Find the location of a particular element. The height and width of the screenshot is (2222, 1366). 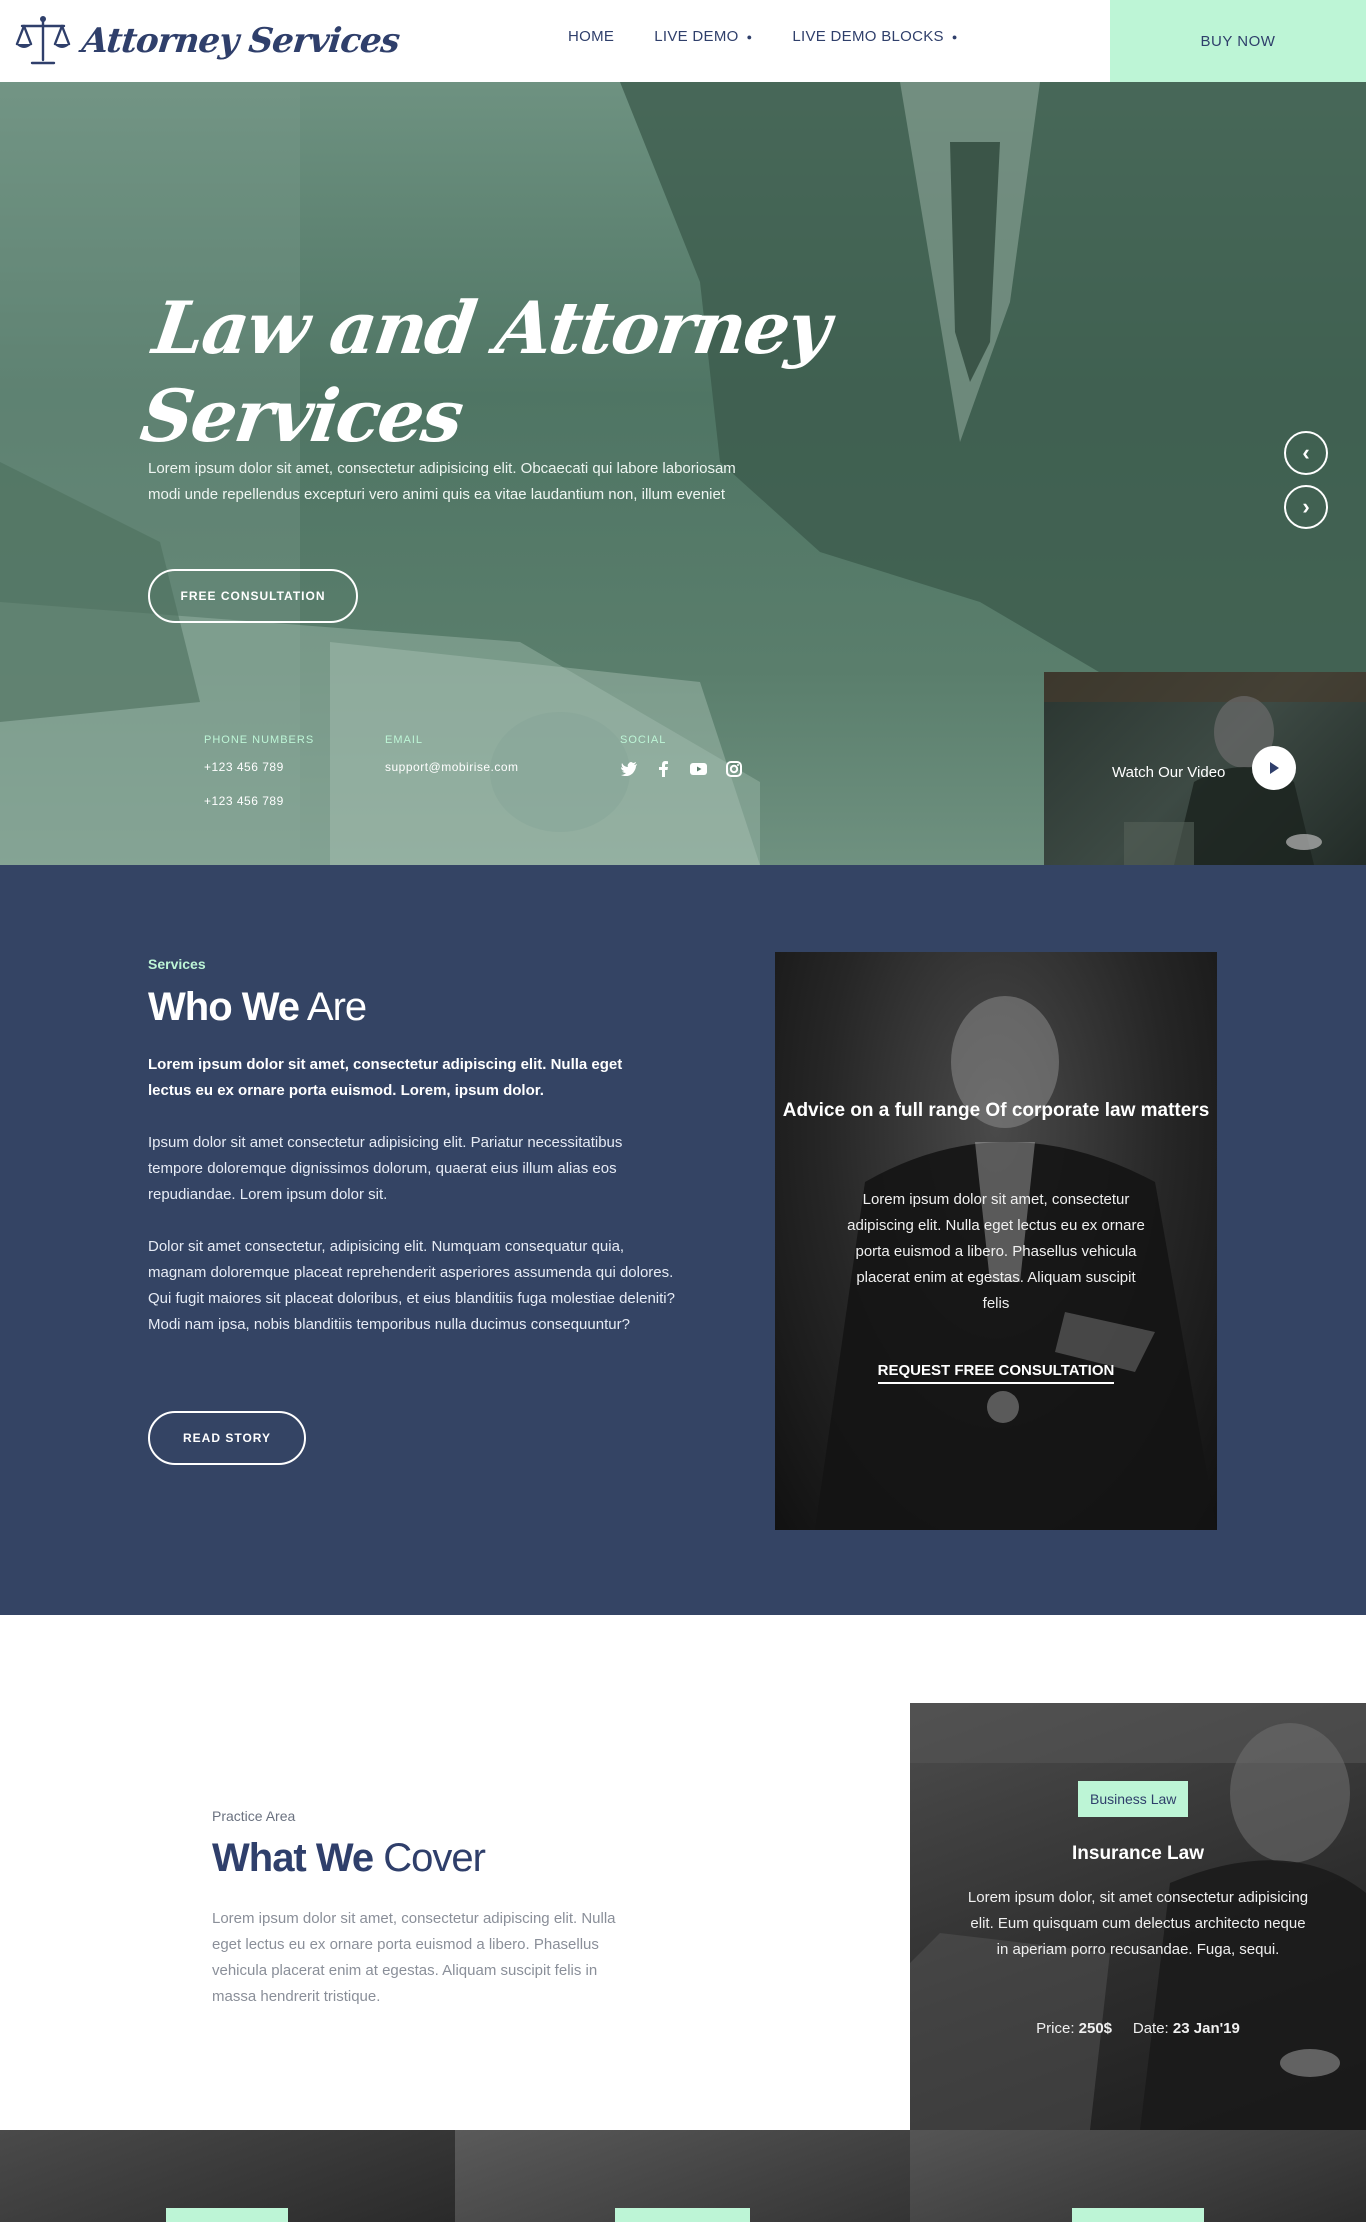

nav-menu: HOME LIVE DEMO ● LIVE DEMO BLOCKS ● is located at coordinates (783, 36).